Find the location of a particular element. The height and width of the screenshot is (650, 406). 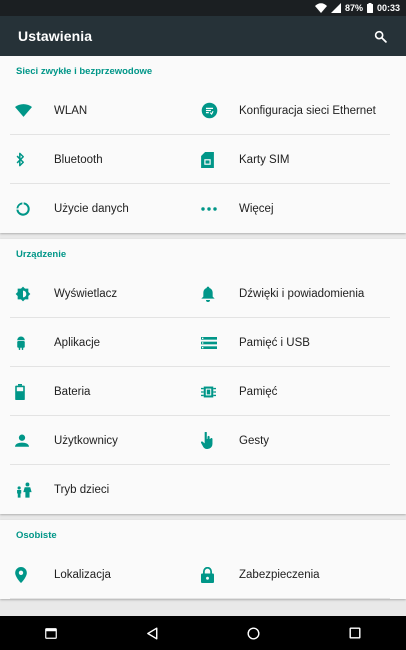

app-bar: Ustawienia is located at coordinates (203, 36).